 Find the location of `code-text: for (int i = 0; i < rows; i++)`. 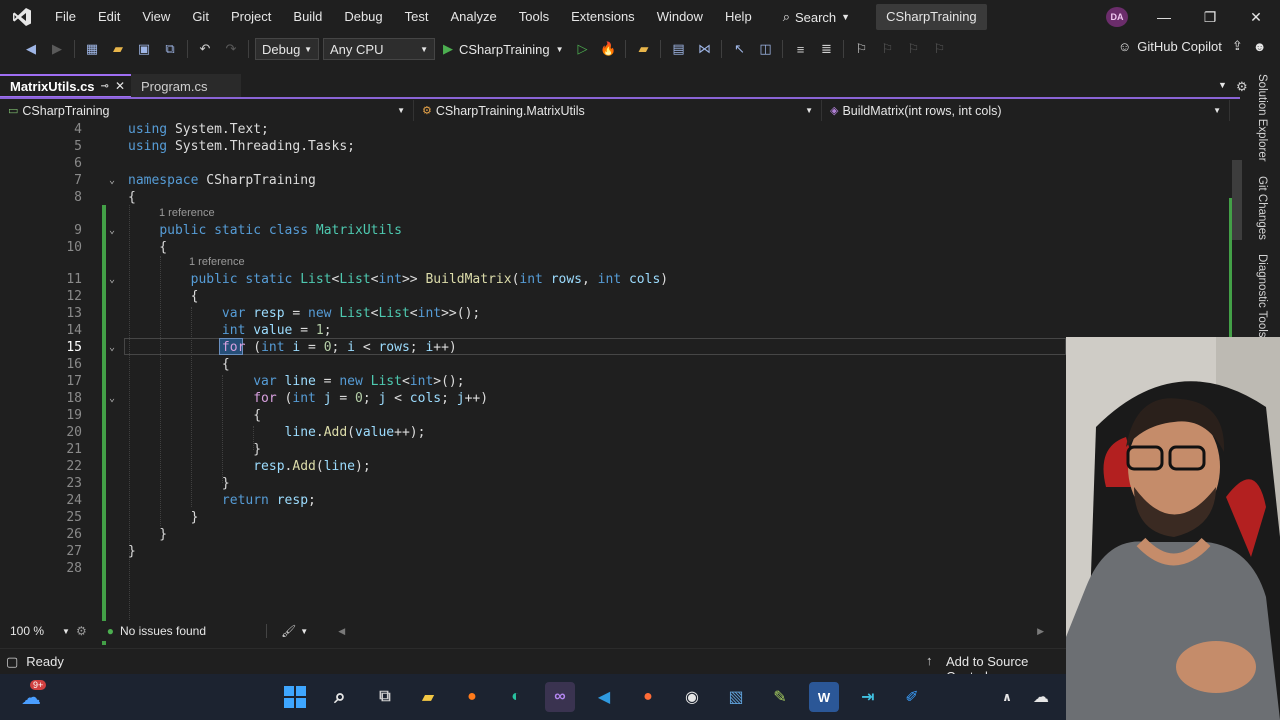

code-text: for (int i = 0; i < rows; i++) is located at coordinates (292, 347).